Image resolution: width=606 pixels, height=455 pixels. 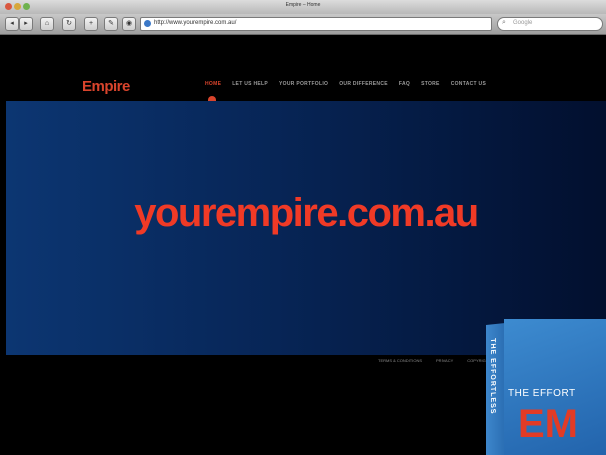 I want to click on footer-link-terms: TERMS & CONDITIONS, so click(x=400, y=360).